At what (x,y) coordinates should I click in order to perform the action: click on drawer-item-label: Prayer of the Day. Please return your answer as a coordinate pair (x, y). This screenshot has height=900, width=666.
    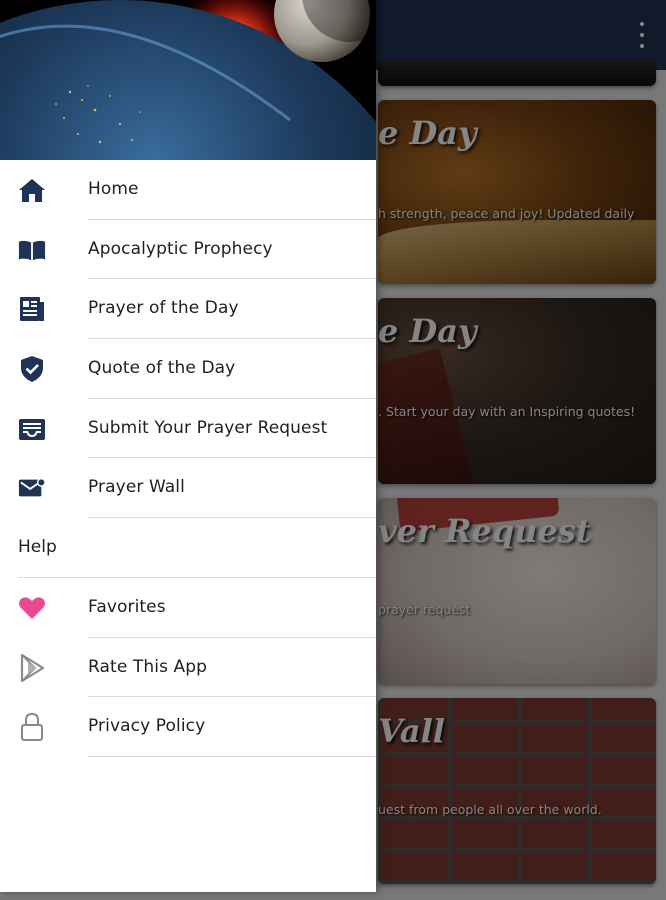
    Looking at the image, I should click on (163, 308).